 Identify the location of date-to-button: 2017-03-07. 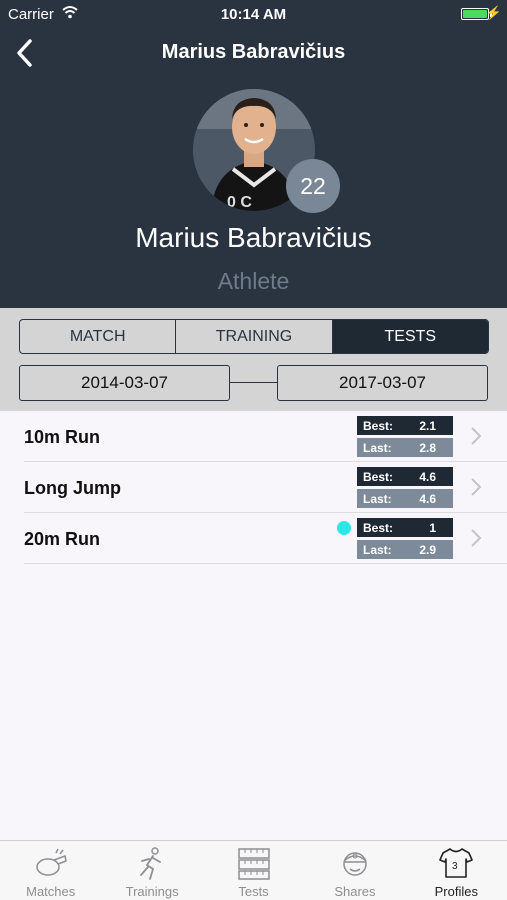
(382, 383).